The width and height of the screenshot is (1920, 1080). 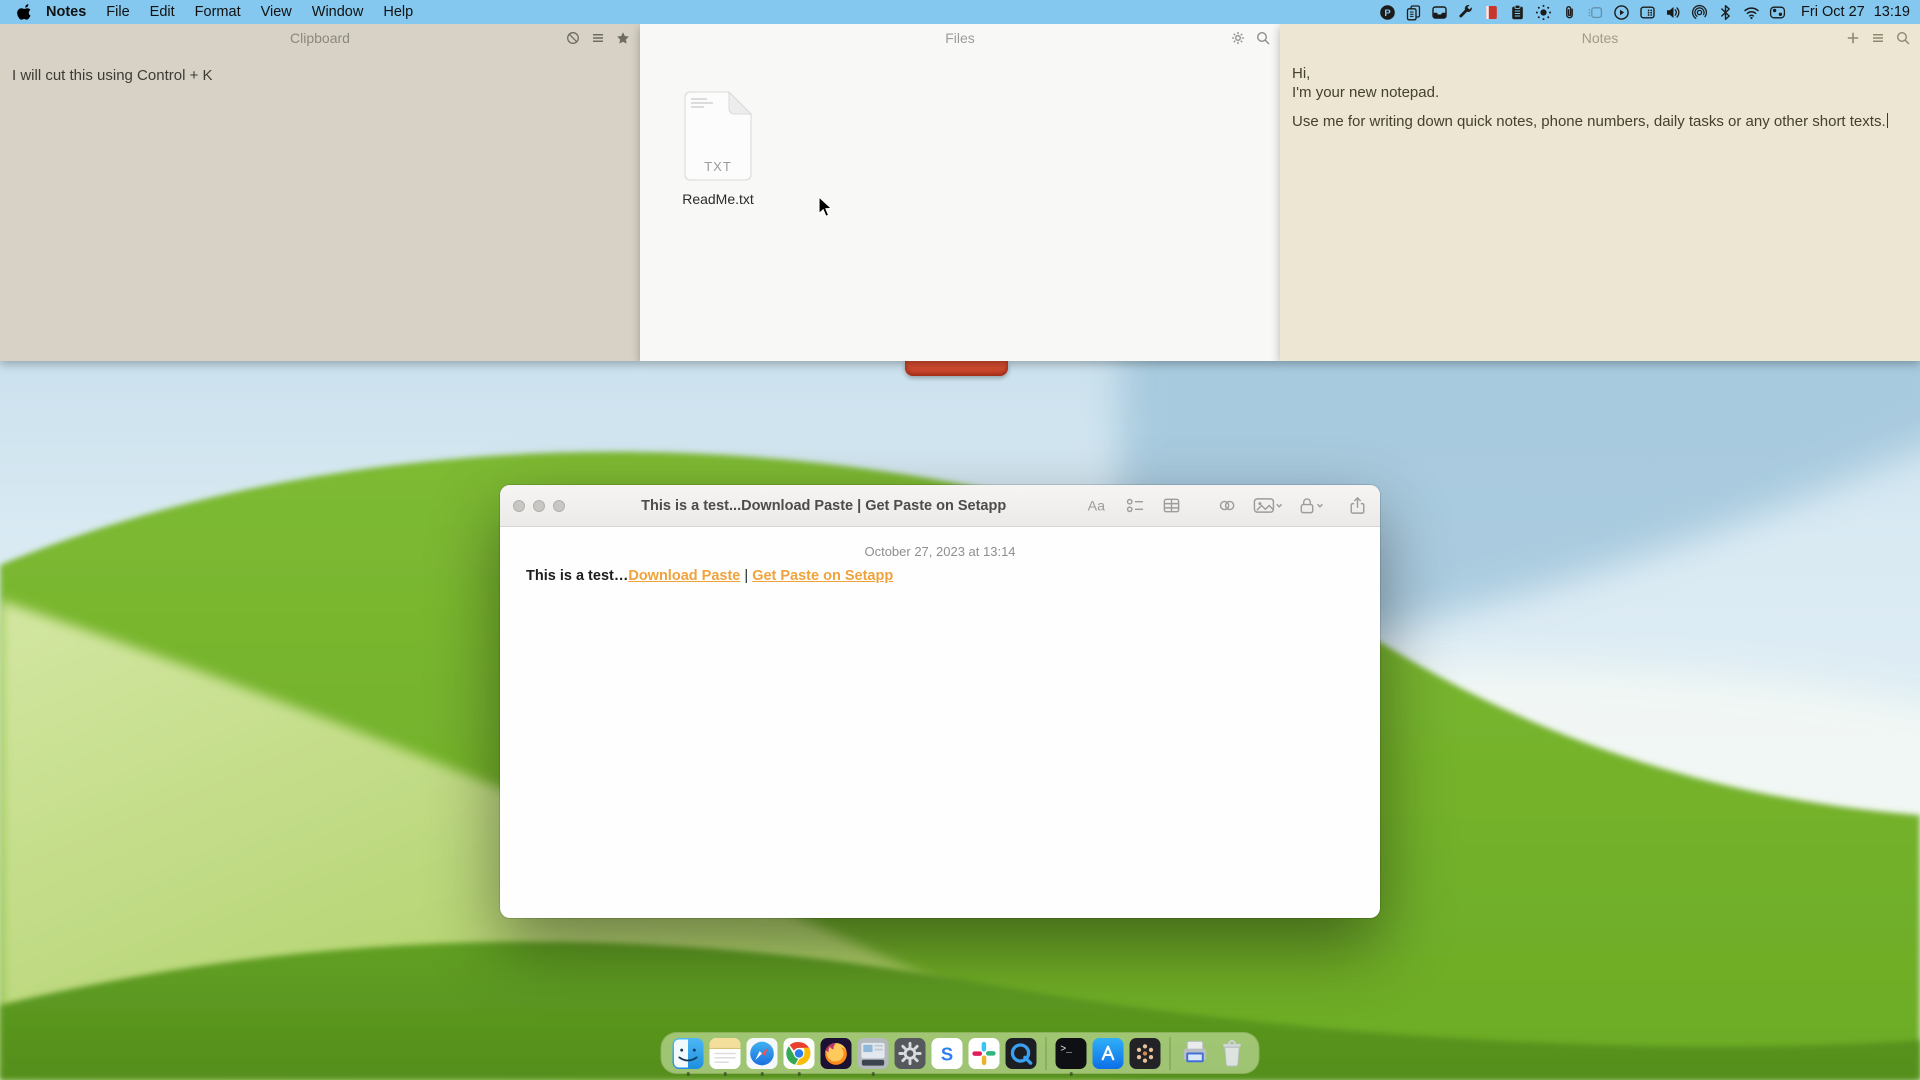 I want to click on dock-system-settings-icon, so click(x=910, y=1053).